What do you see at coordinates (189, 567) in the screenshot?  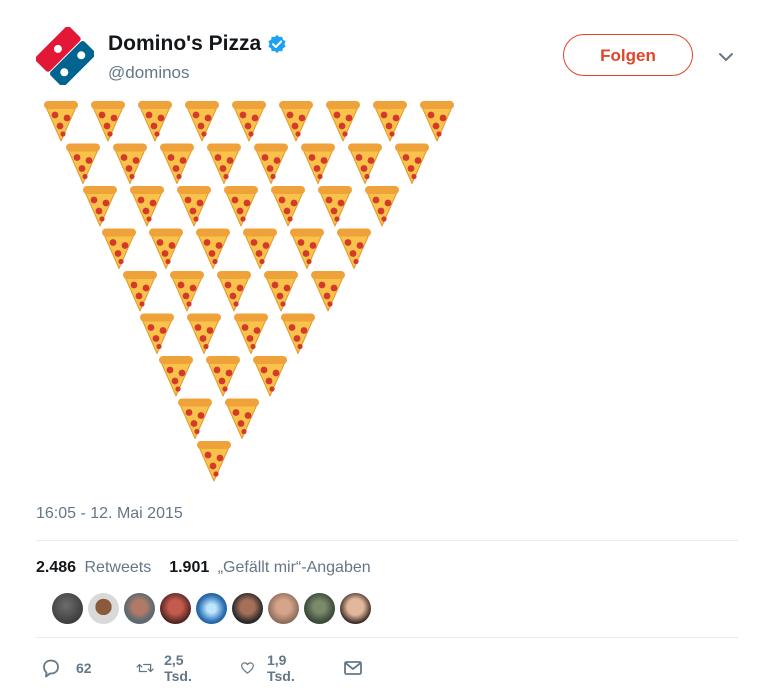 I see `likes-count: 1.901` at bounding box center [189, 567].